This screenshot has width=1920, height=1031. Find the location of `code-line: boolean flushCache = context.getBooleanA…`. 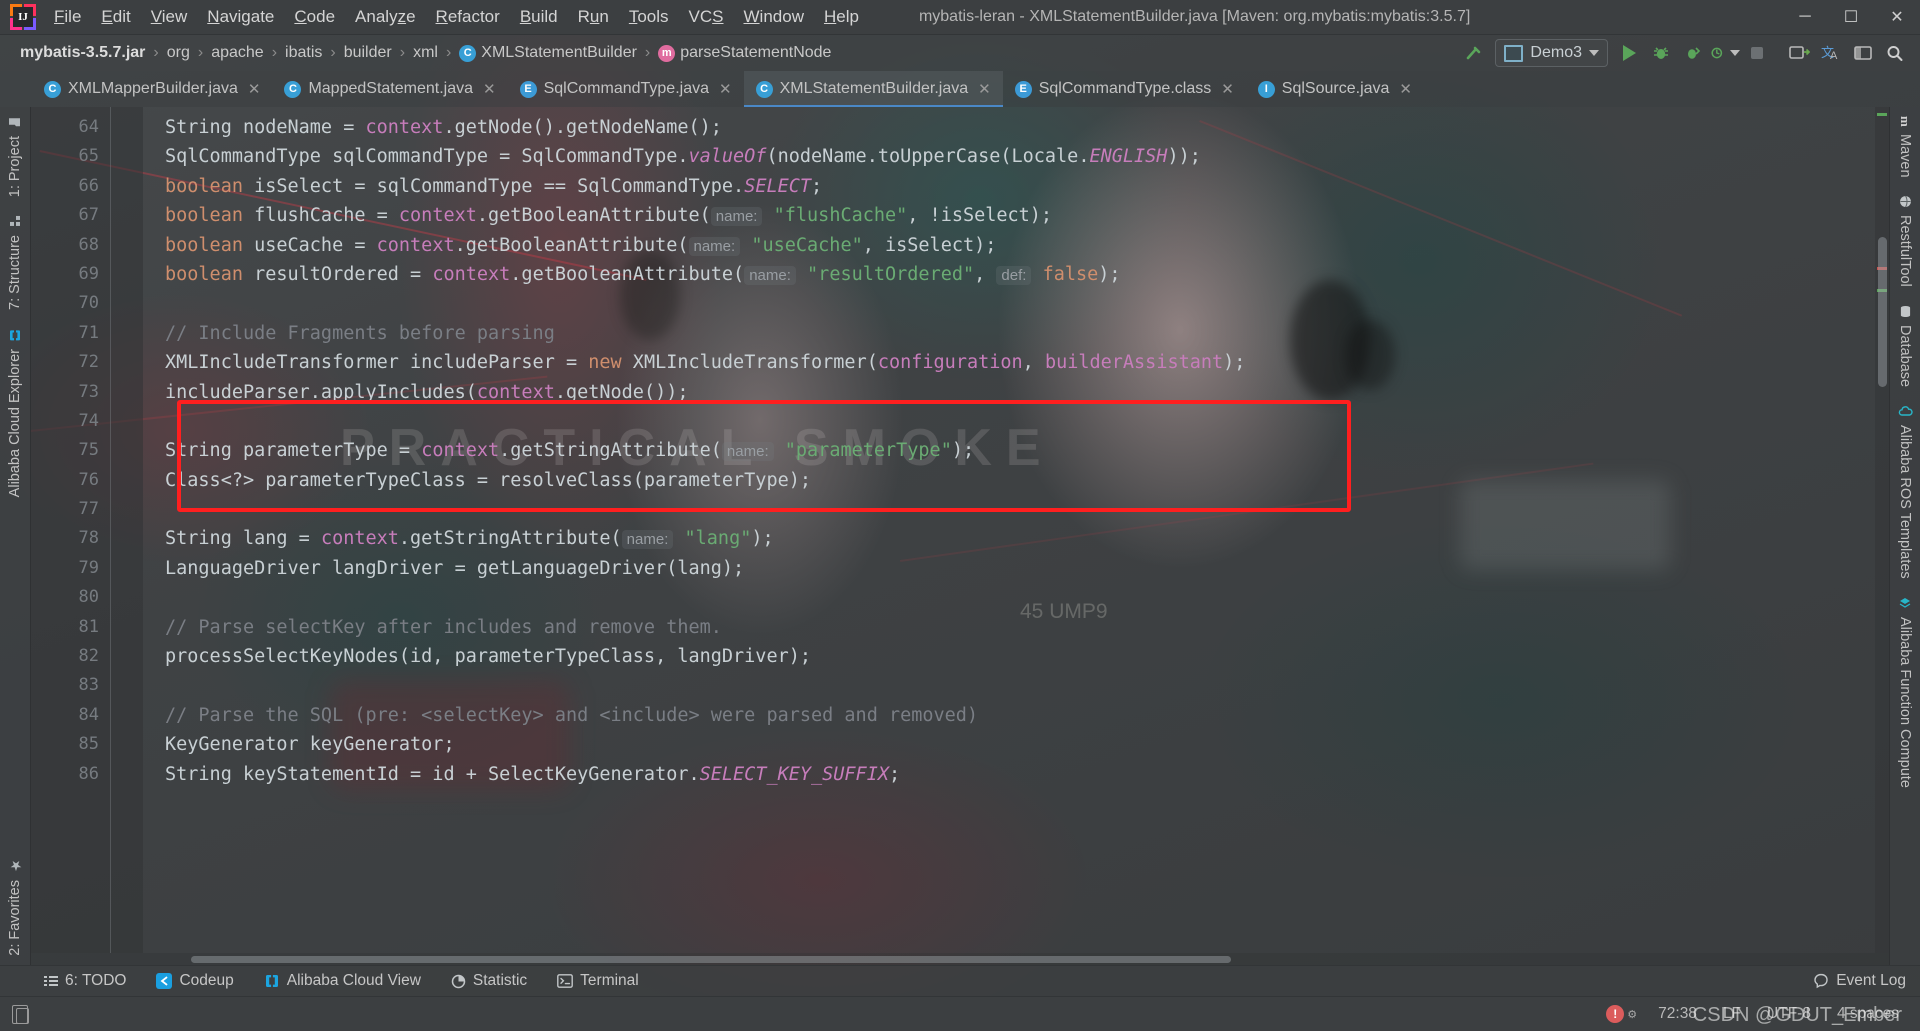

code-line: boolean flushCache = context.getBooleanA… is located at coordinates (1009, 215).